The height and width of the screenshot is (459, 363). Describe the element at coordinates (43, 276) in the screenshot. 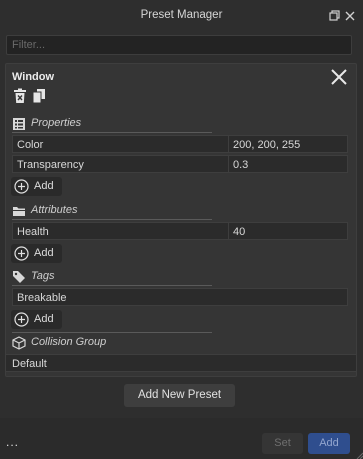

I see `section-label-tags: Tags` at that location.